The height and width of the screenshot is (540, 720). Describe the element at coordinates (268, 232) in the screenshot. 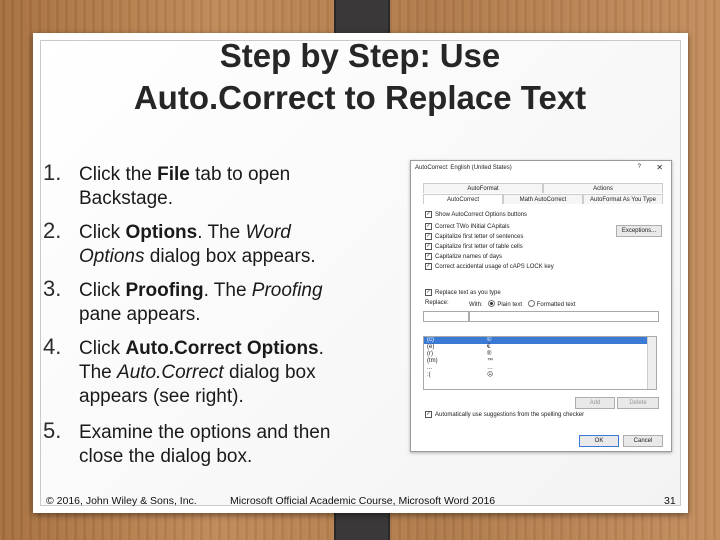

I see `step-italic: Word` at that location.